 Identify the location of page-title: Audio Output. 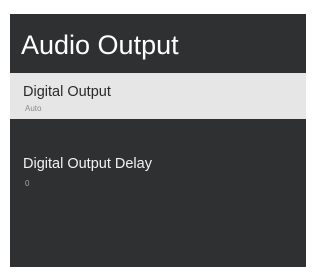
(100, 45).